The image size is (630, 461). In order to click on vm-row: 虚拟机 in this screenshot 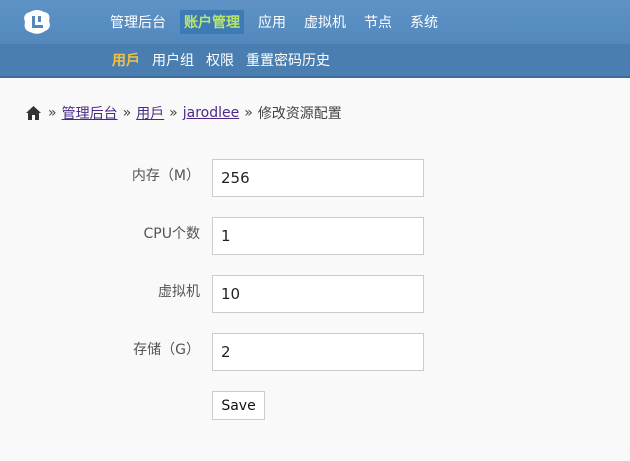, I will do `click(315, 294)`.